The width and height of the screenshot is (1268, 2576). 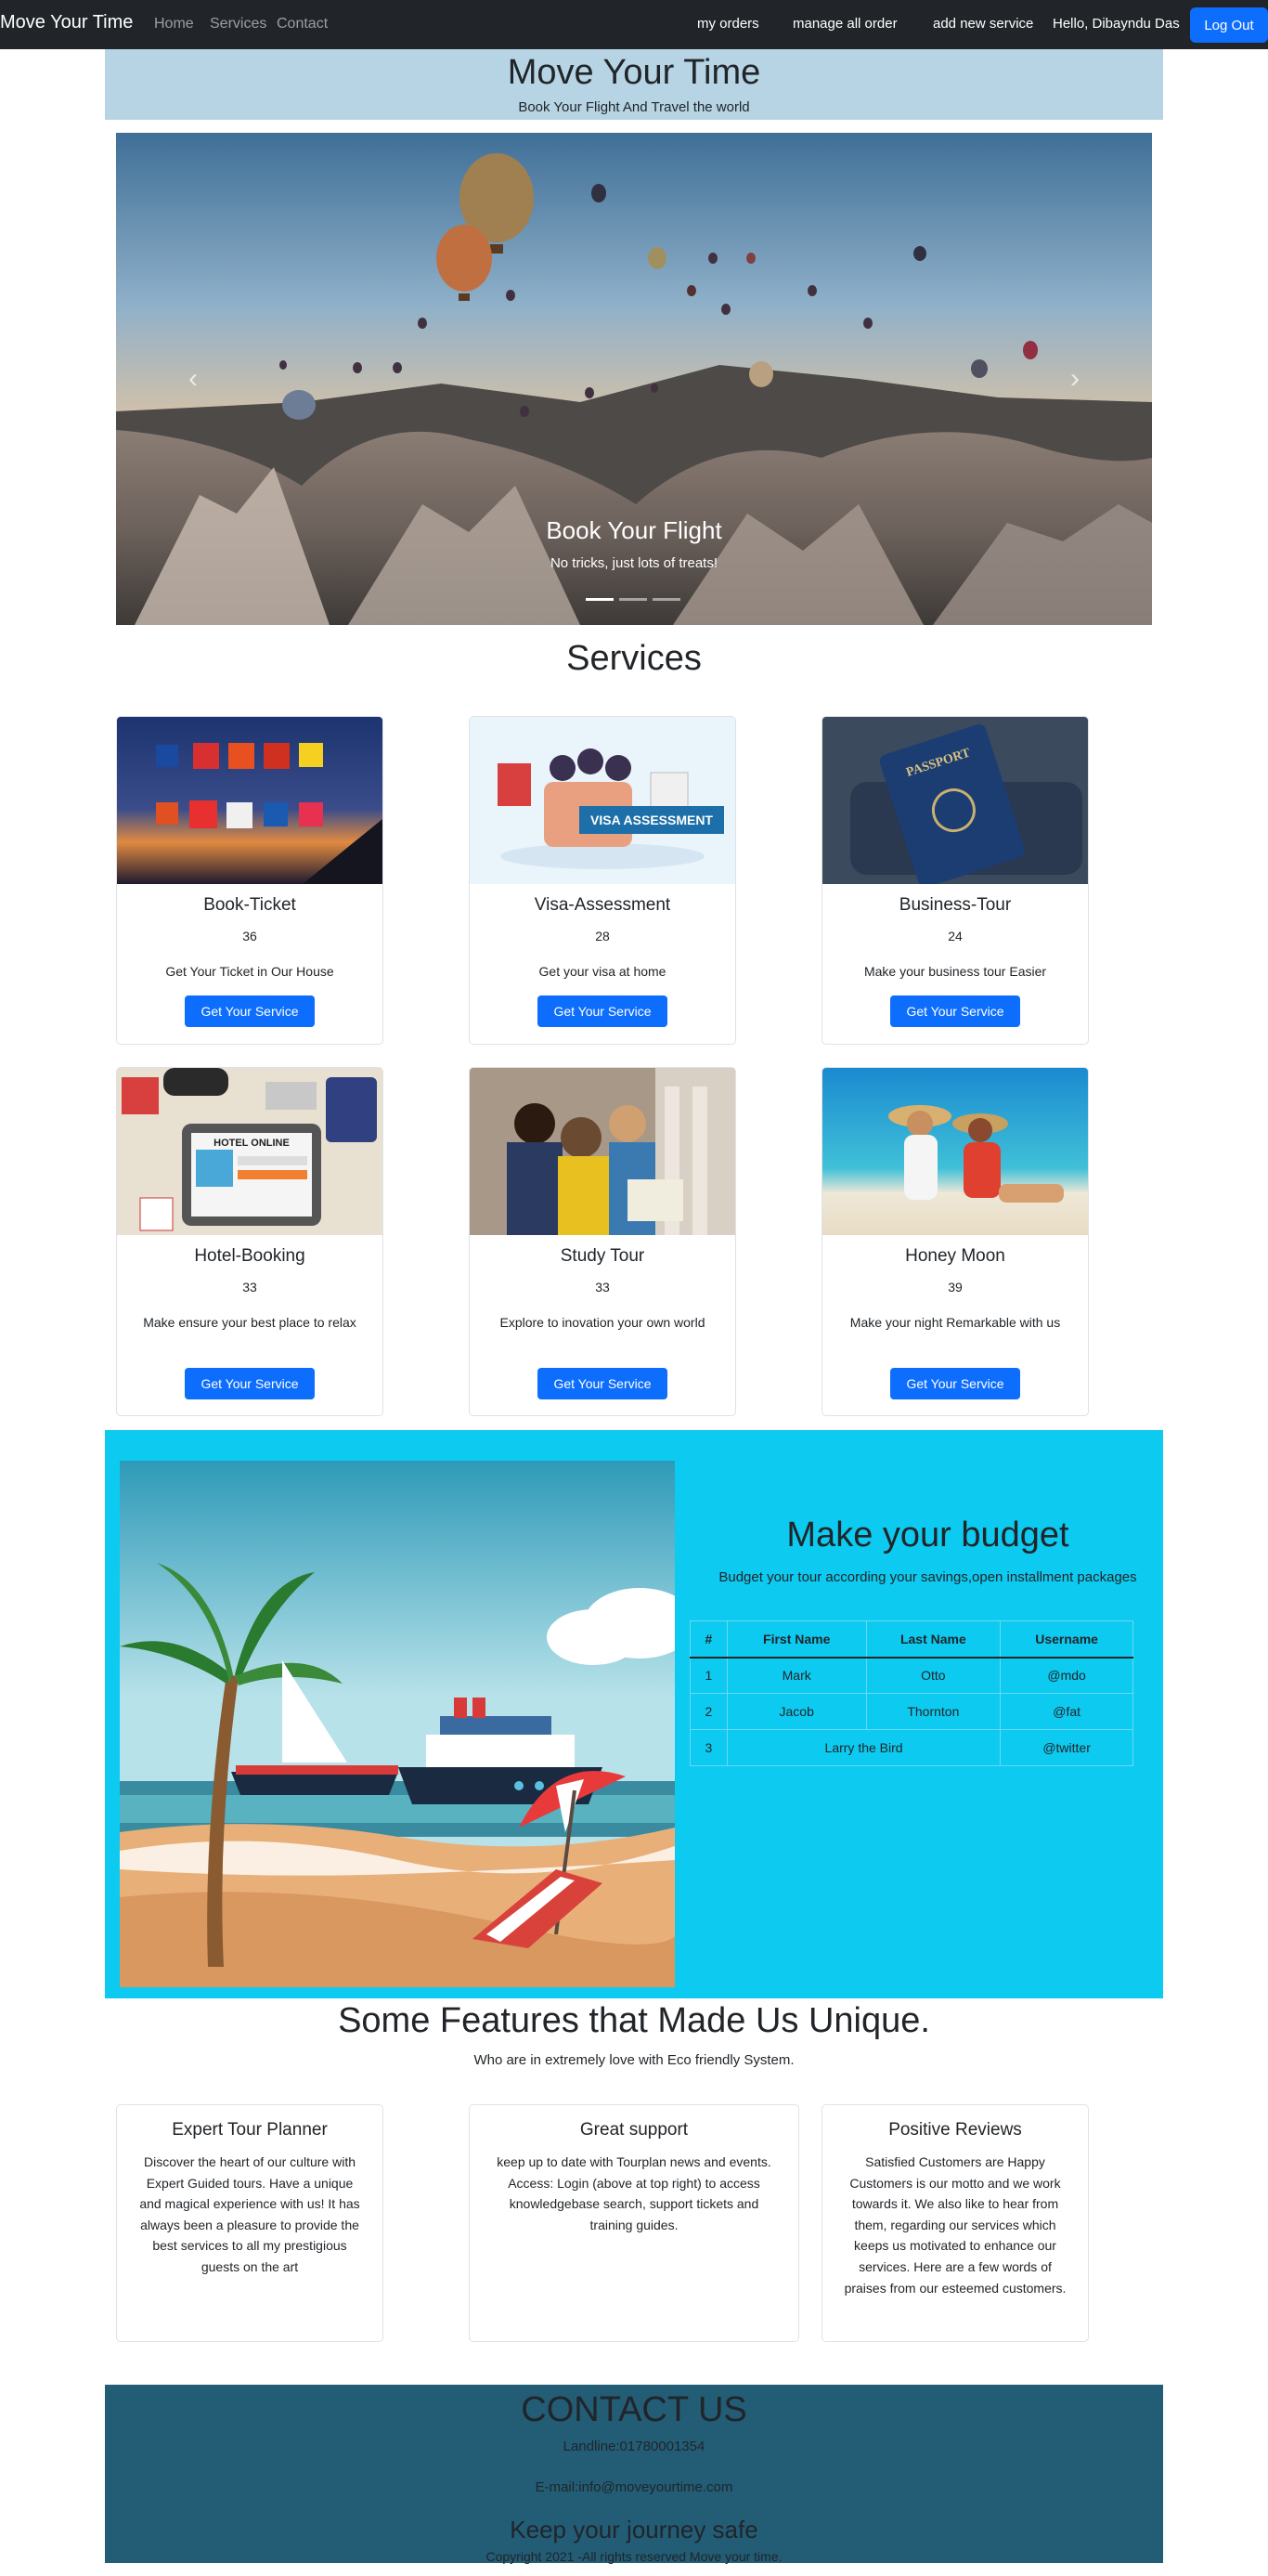 What do you see at coordinates (174, 24) in the screenshot?
I see `nav-home-link: Home` at bounding box center [174, 24].